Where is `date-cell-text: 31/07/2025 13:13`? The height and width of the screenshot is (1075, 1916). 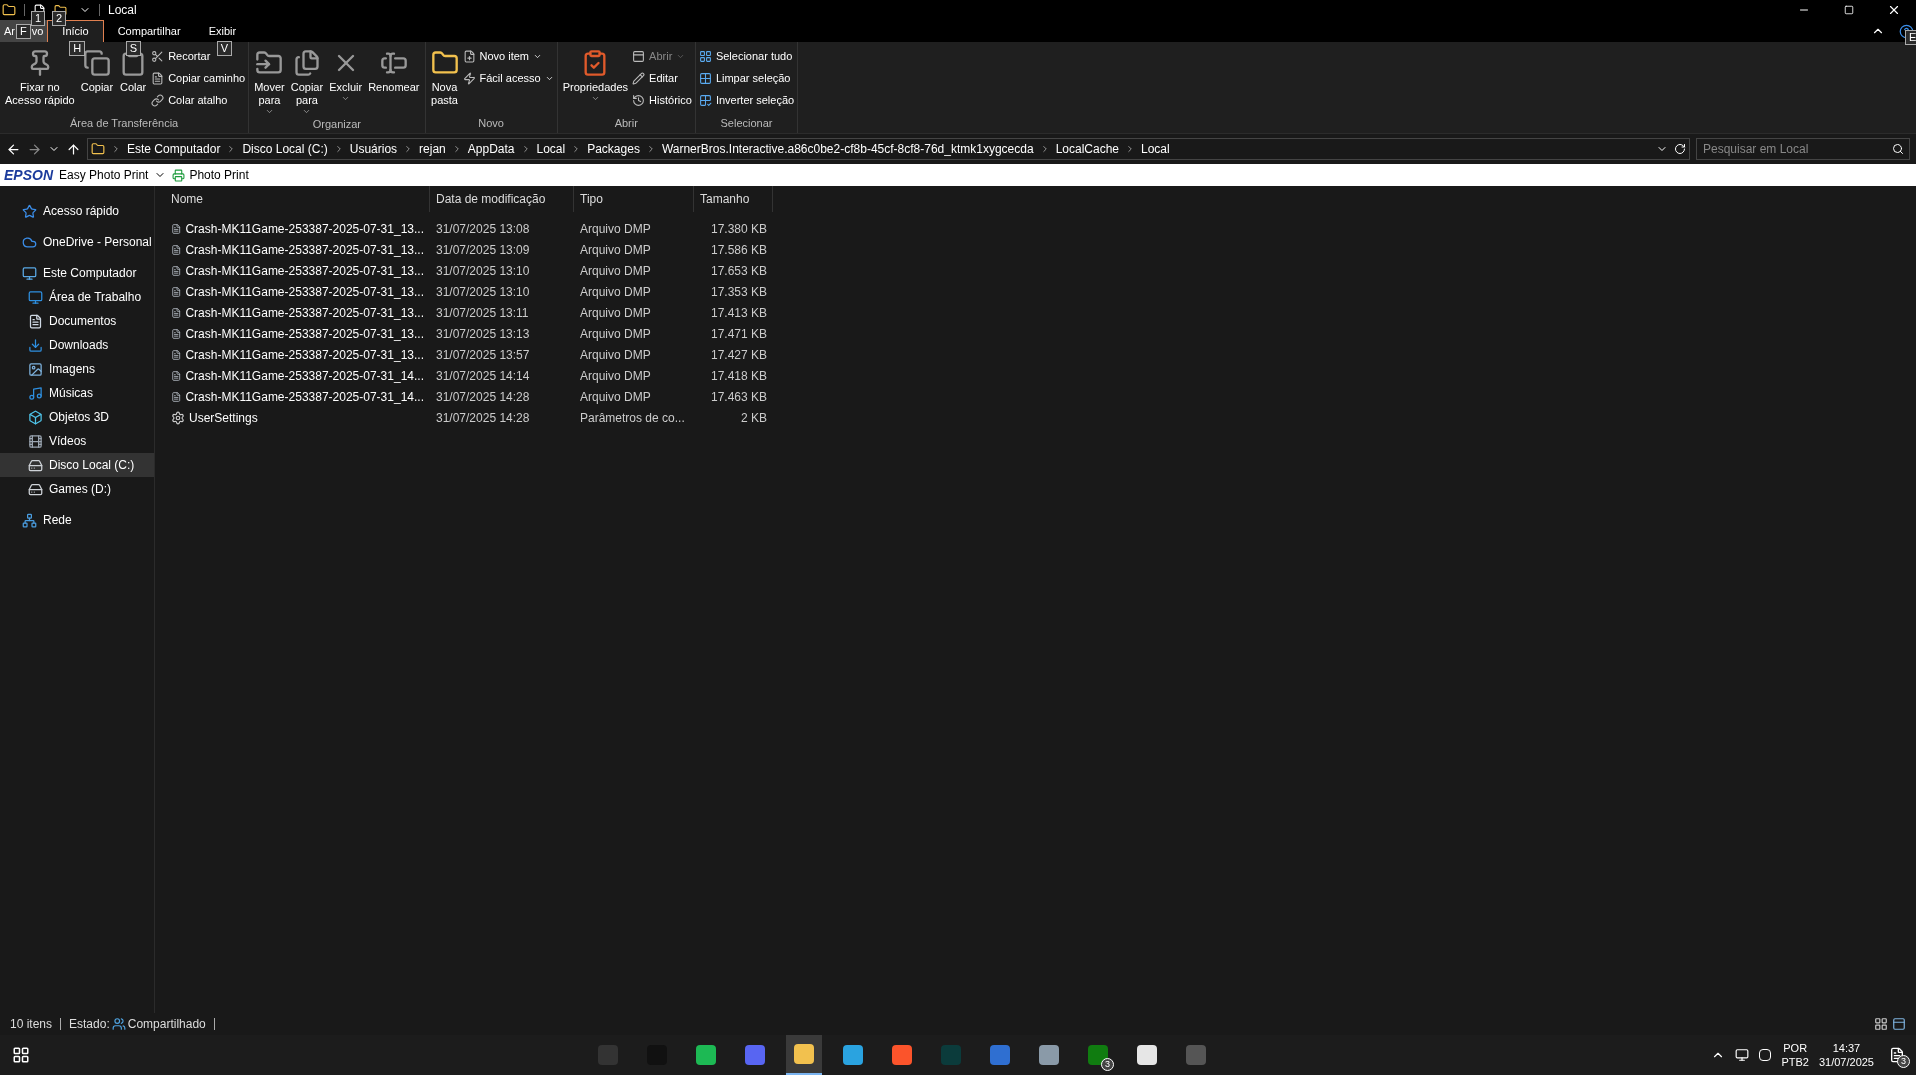 date-cell-text: 31/07/2025 13:13 is located at coordinates (483, 334).